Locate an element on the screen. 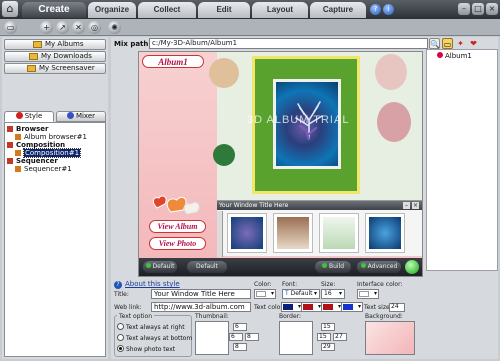  style-tab-label: Style is located at coordinates (33, 116).